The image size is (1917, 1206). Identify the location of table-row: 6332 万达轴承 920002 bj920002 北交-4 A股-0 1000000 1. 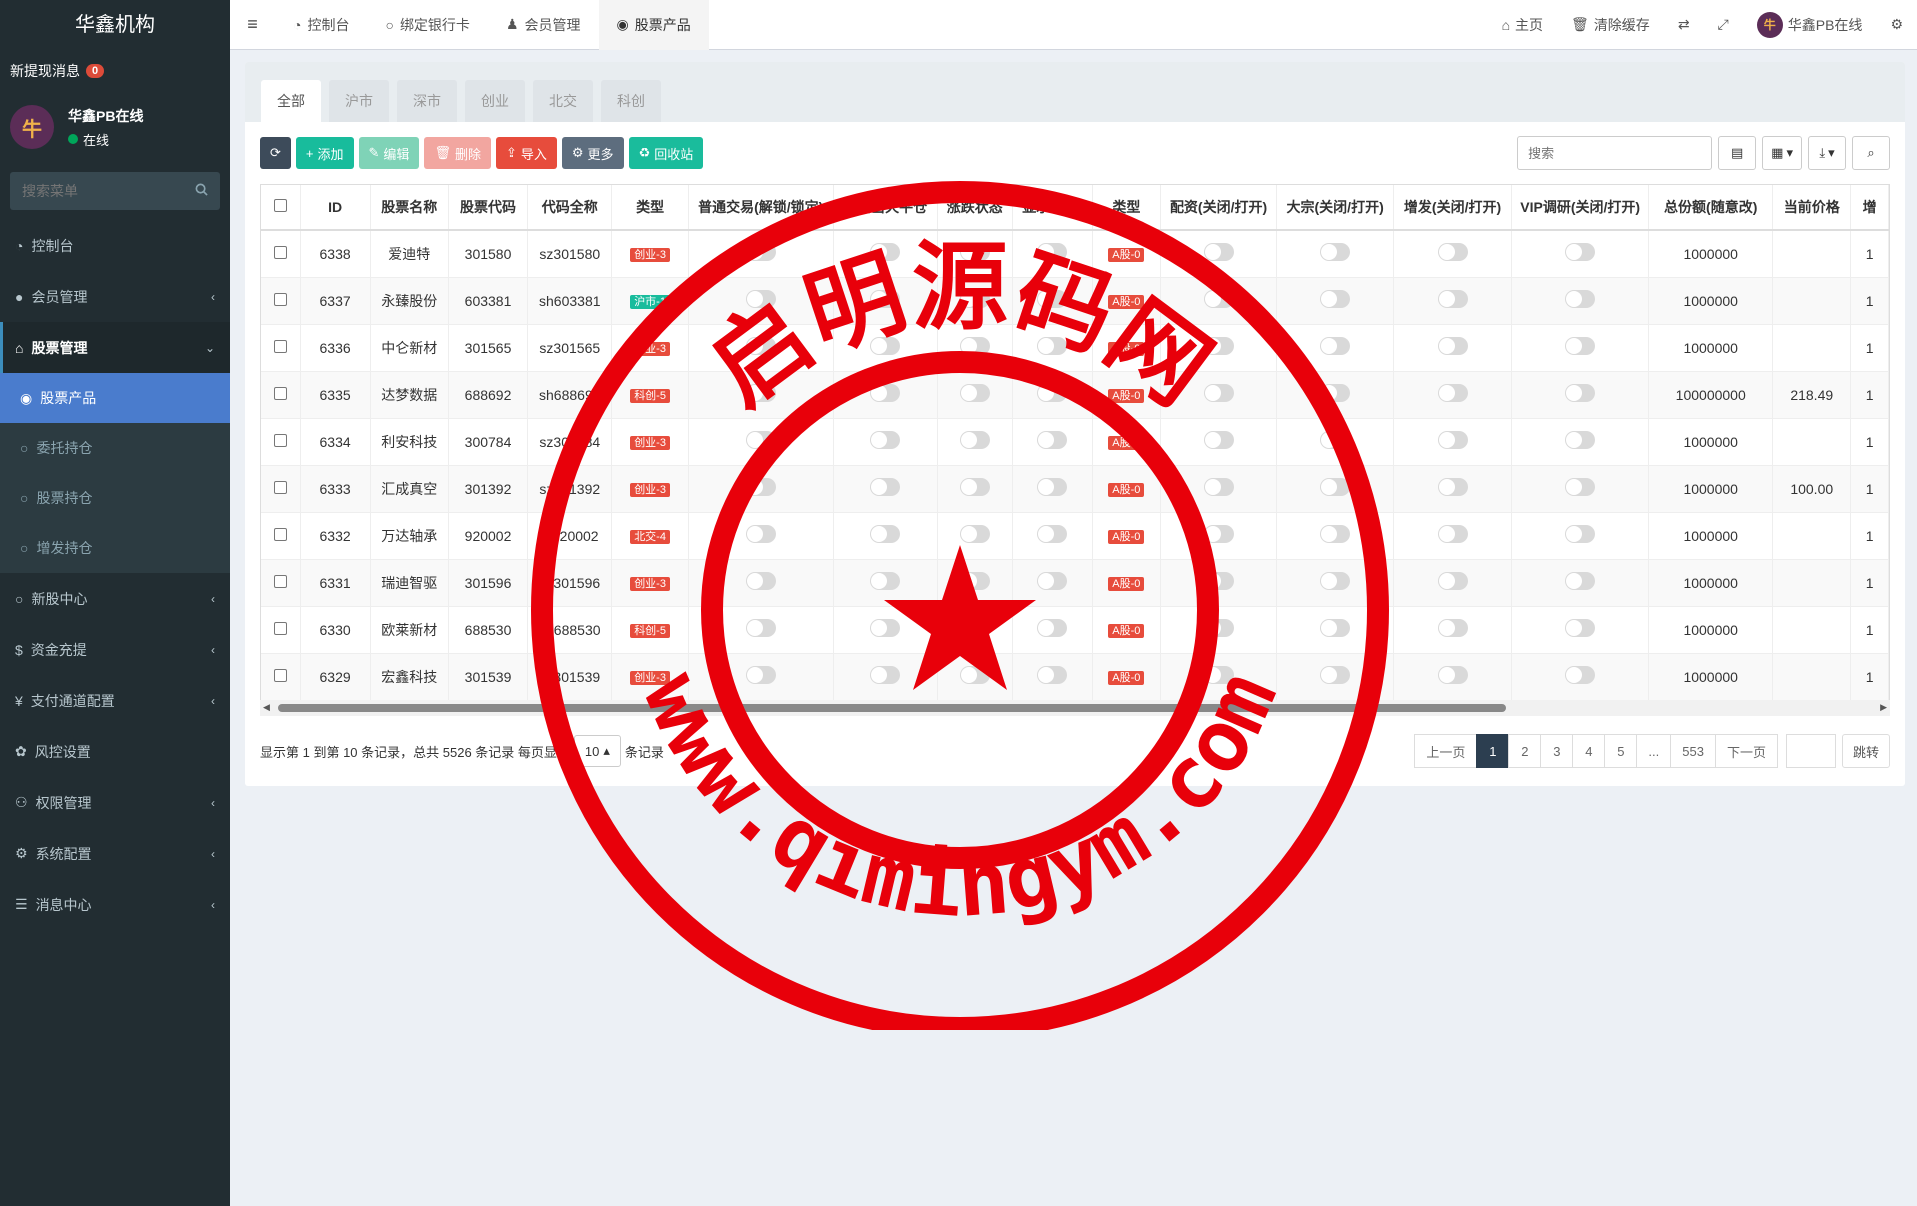
(1075, 535).